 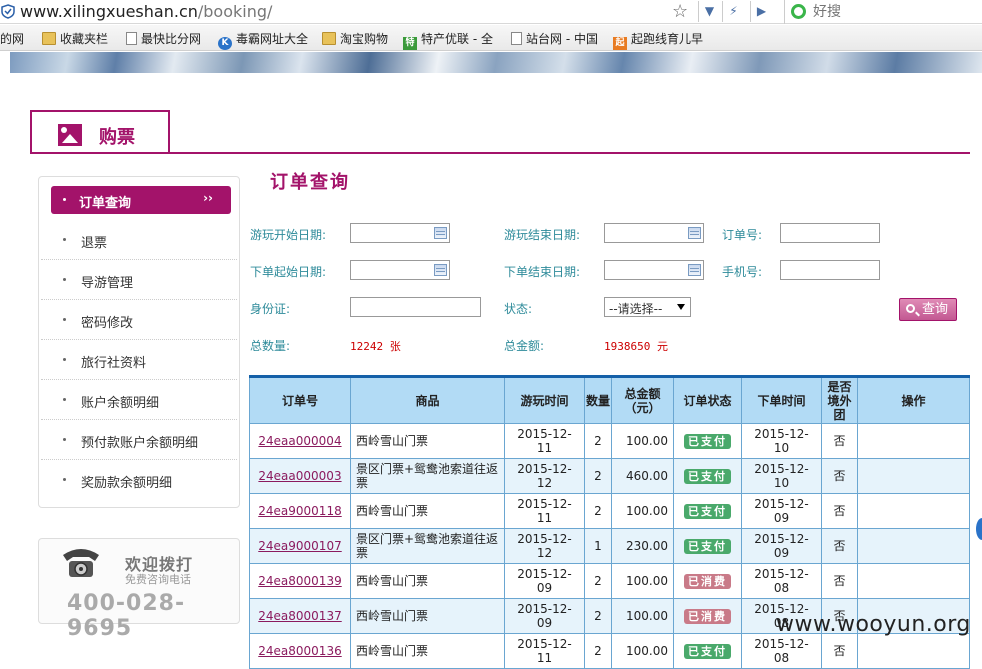 I want to click on tab-tickets: 购票, so click(x=100, y=132).